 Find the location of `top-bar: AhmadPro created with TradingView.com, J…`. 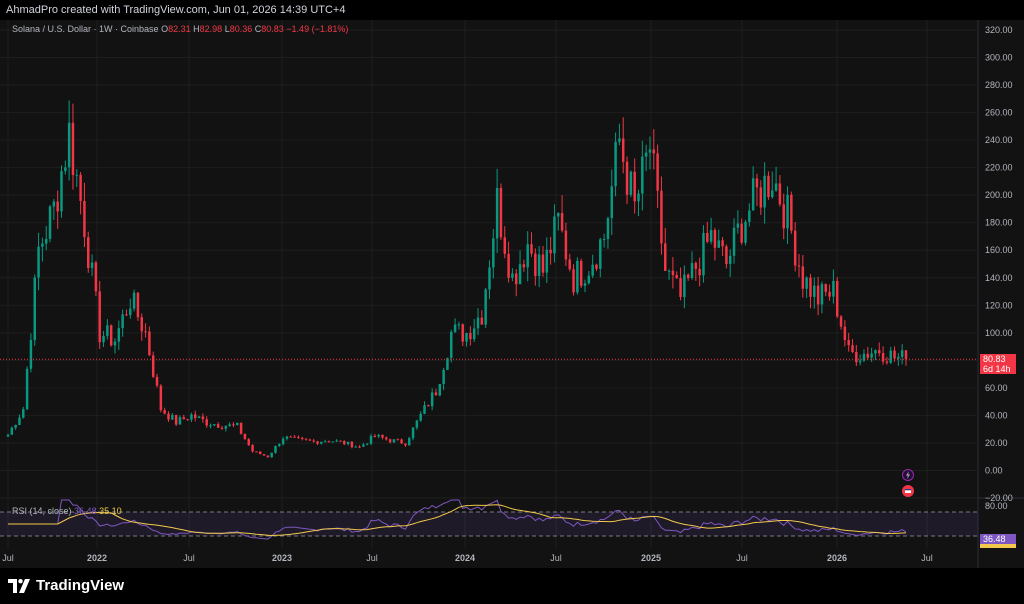

top-bar: AhmadPro created with TradingView.com, J… is located at coordinates (512, 10).